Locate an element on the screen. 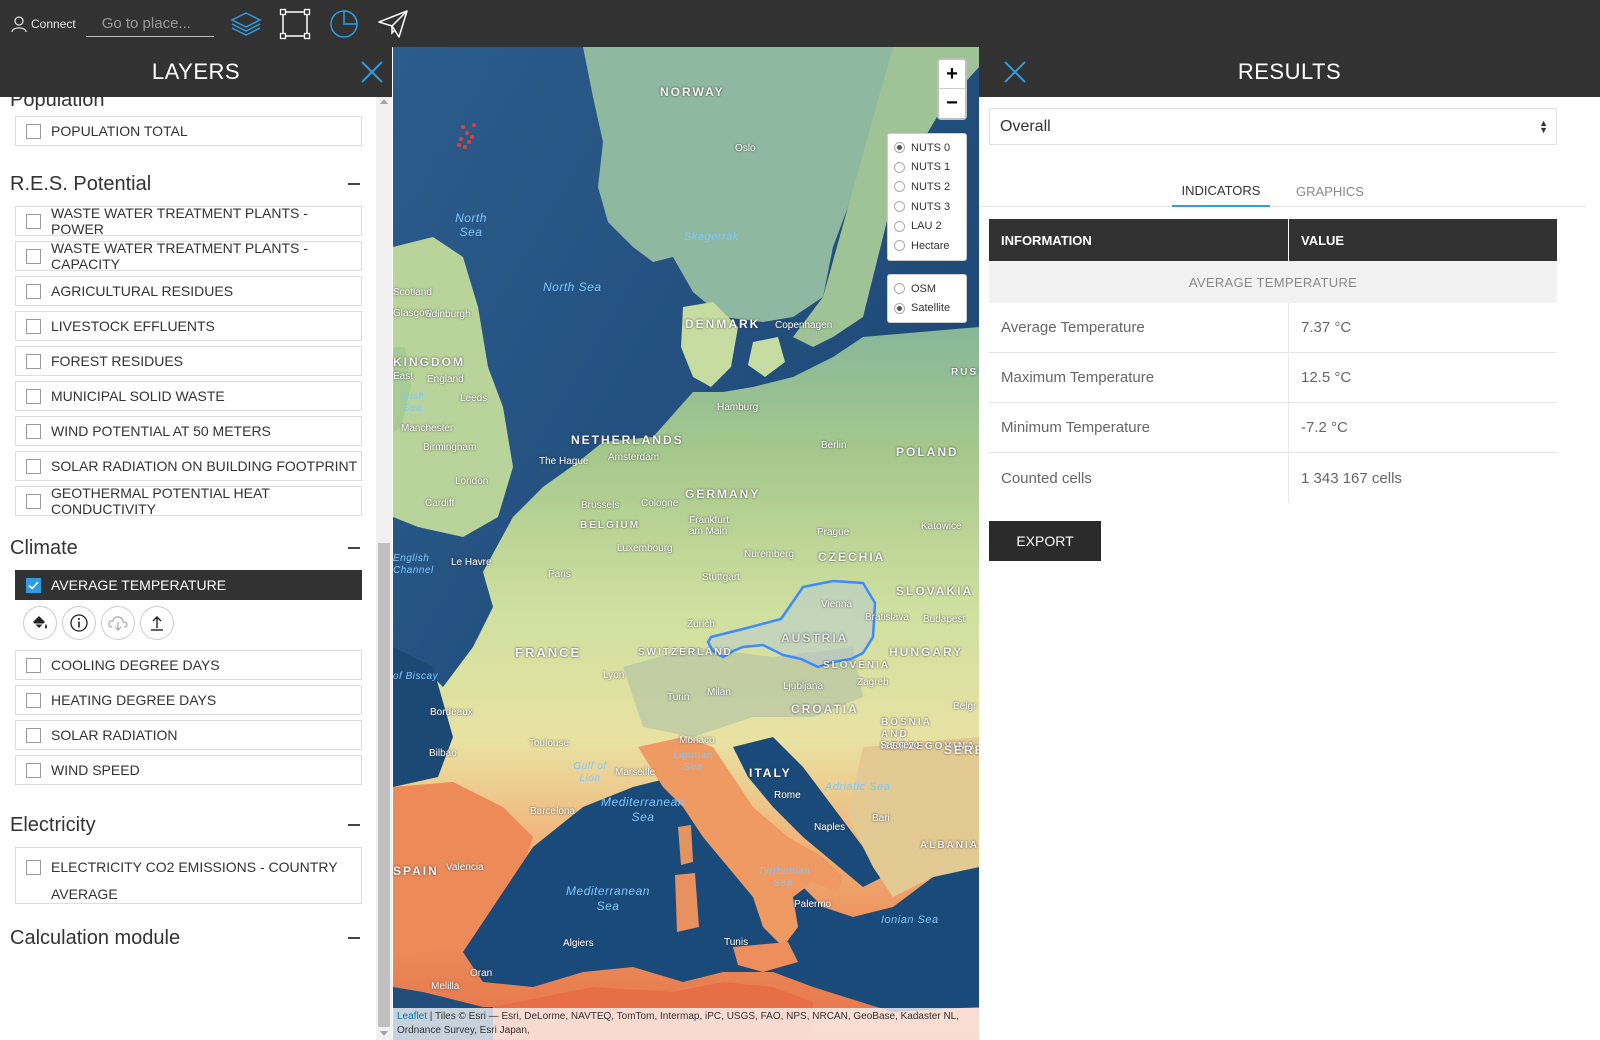 Image resolution: width=1600 pixels, height=1040 pixels. results-scope-select: Overall ▲ ▼ is located at coordinates (1273, 126).